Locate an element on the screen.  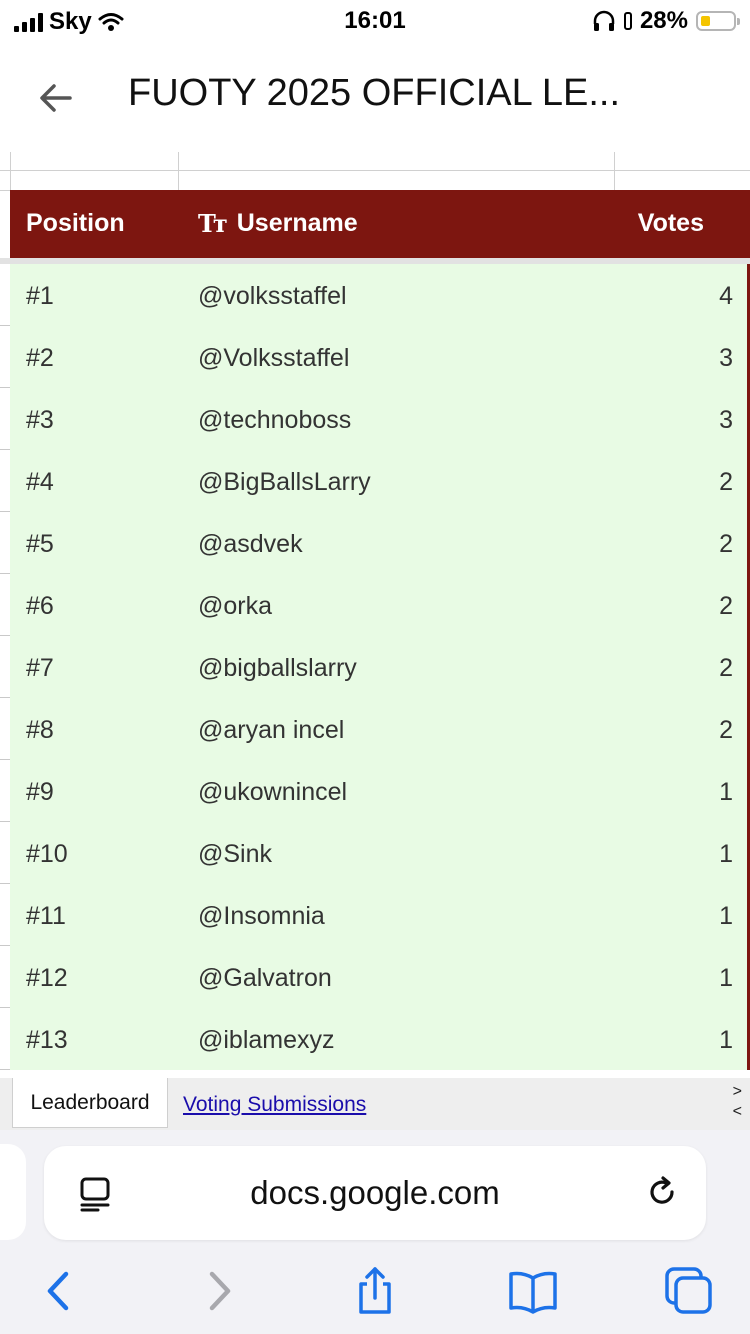
header-position: Position is located at coordinates (75, 223).